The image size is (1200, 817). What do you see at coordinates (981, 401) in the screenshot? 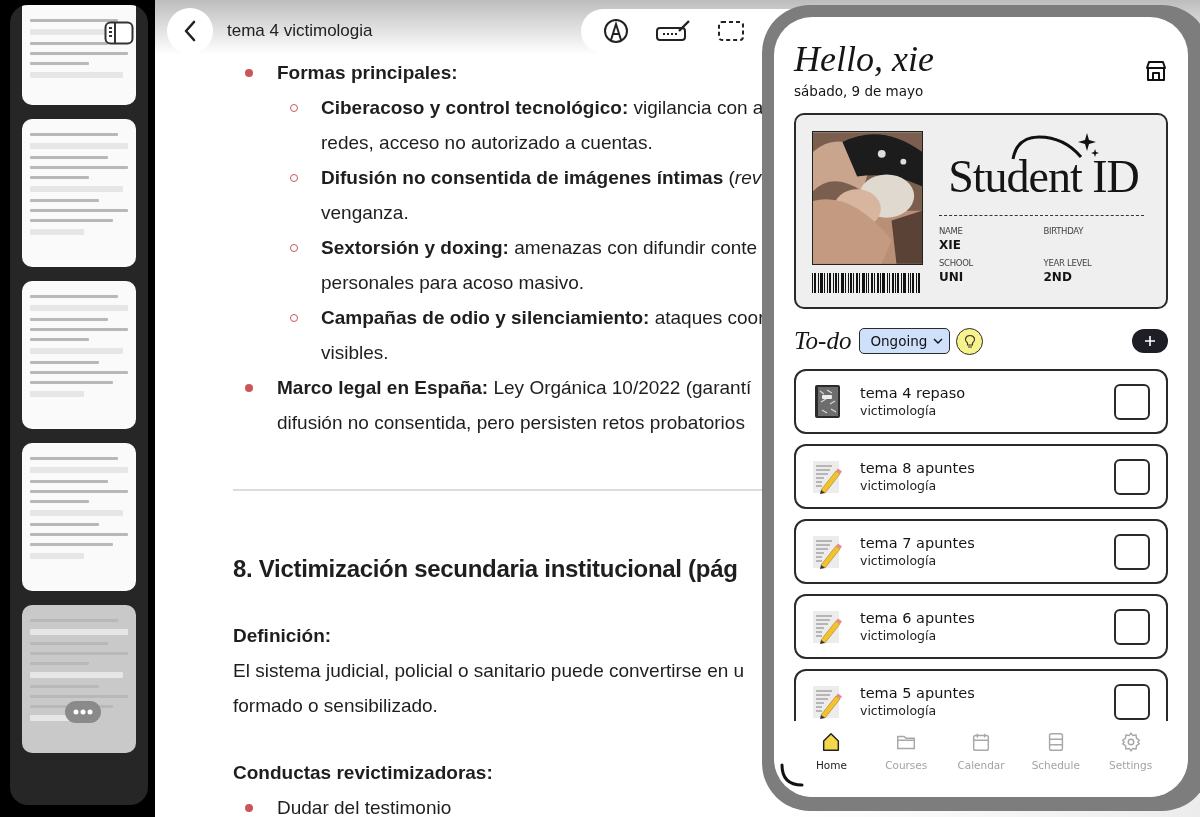
I see `task-card: tema 4 repaso victimología` at bounding box center [981, 401].